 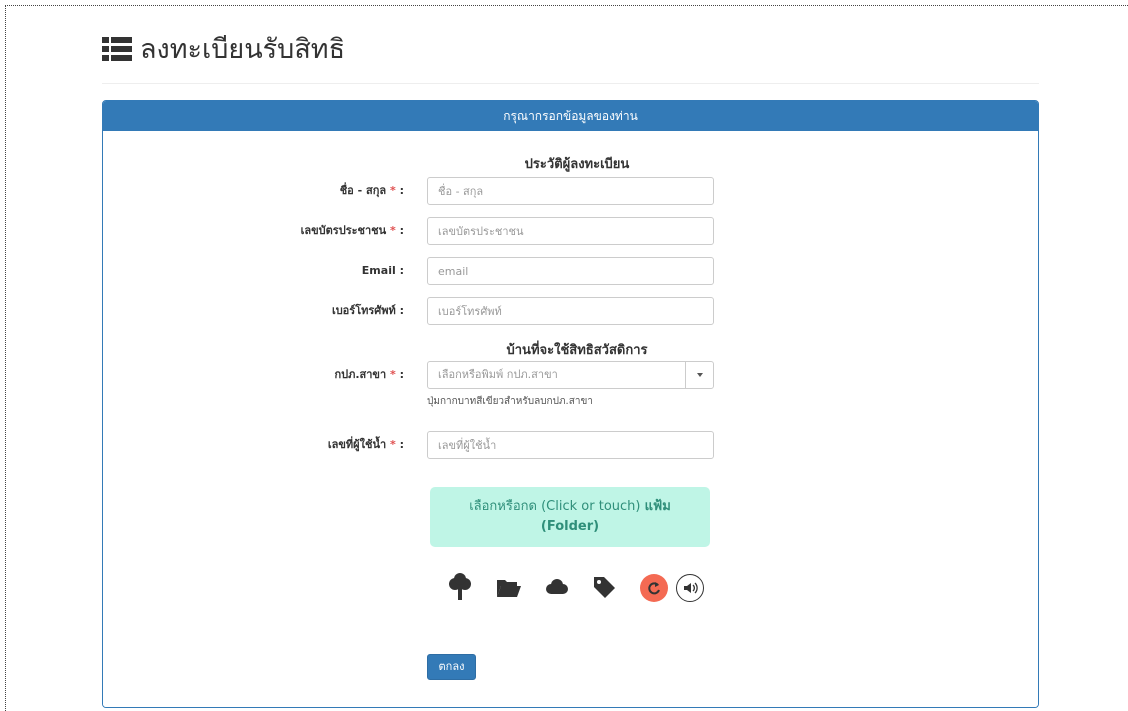 What do you see at coordinates (570, 116) in the screenshot?
I see `panel-heading: กรุณากรอกข้อมูลของท่าน` at bounding box center [570, 116].